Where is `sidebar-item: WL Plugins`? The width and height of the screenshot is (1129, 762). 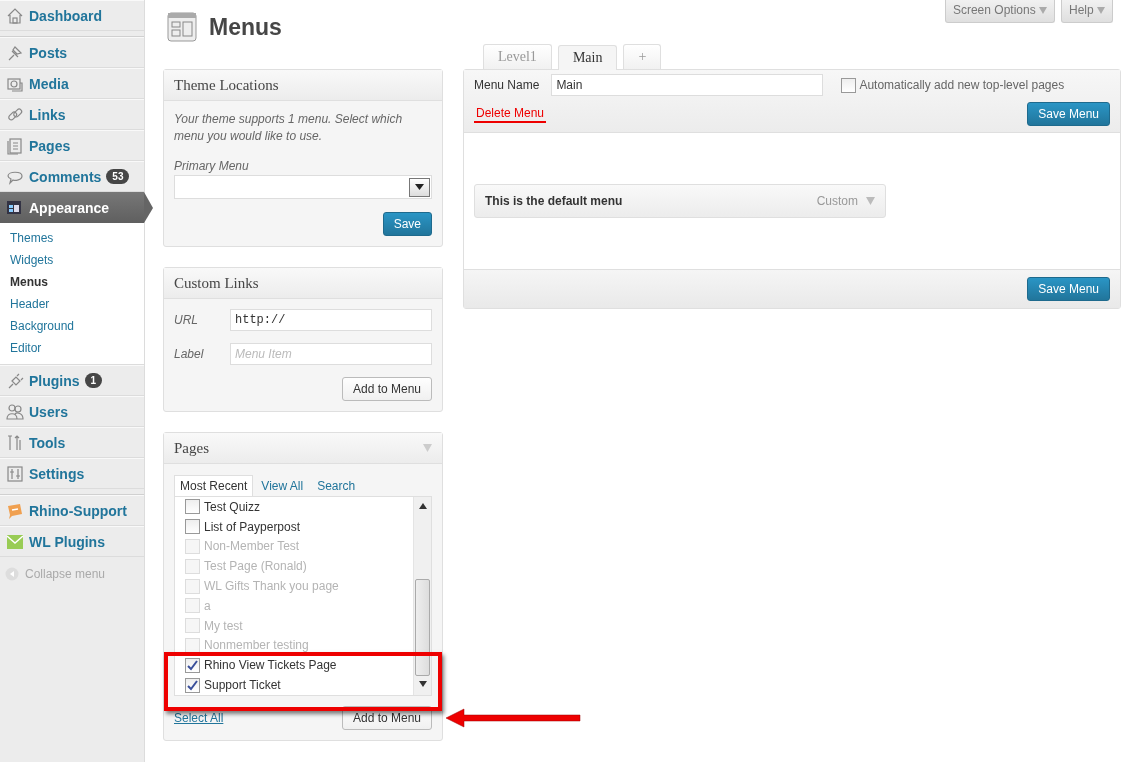 sidebar-item: WL Plugins is located at coordinates (72, 541).